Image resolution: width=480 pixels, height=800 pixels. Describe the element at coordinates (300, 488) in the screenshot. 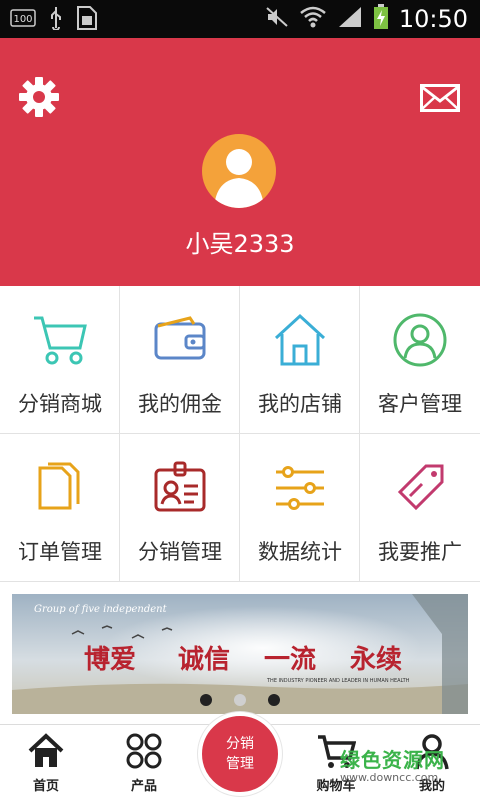

I see `sliders-icon` at that location.